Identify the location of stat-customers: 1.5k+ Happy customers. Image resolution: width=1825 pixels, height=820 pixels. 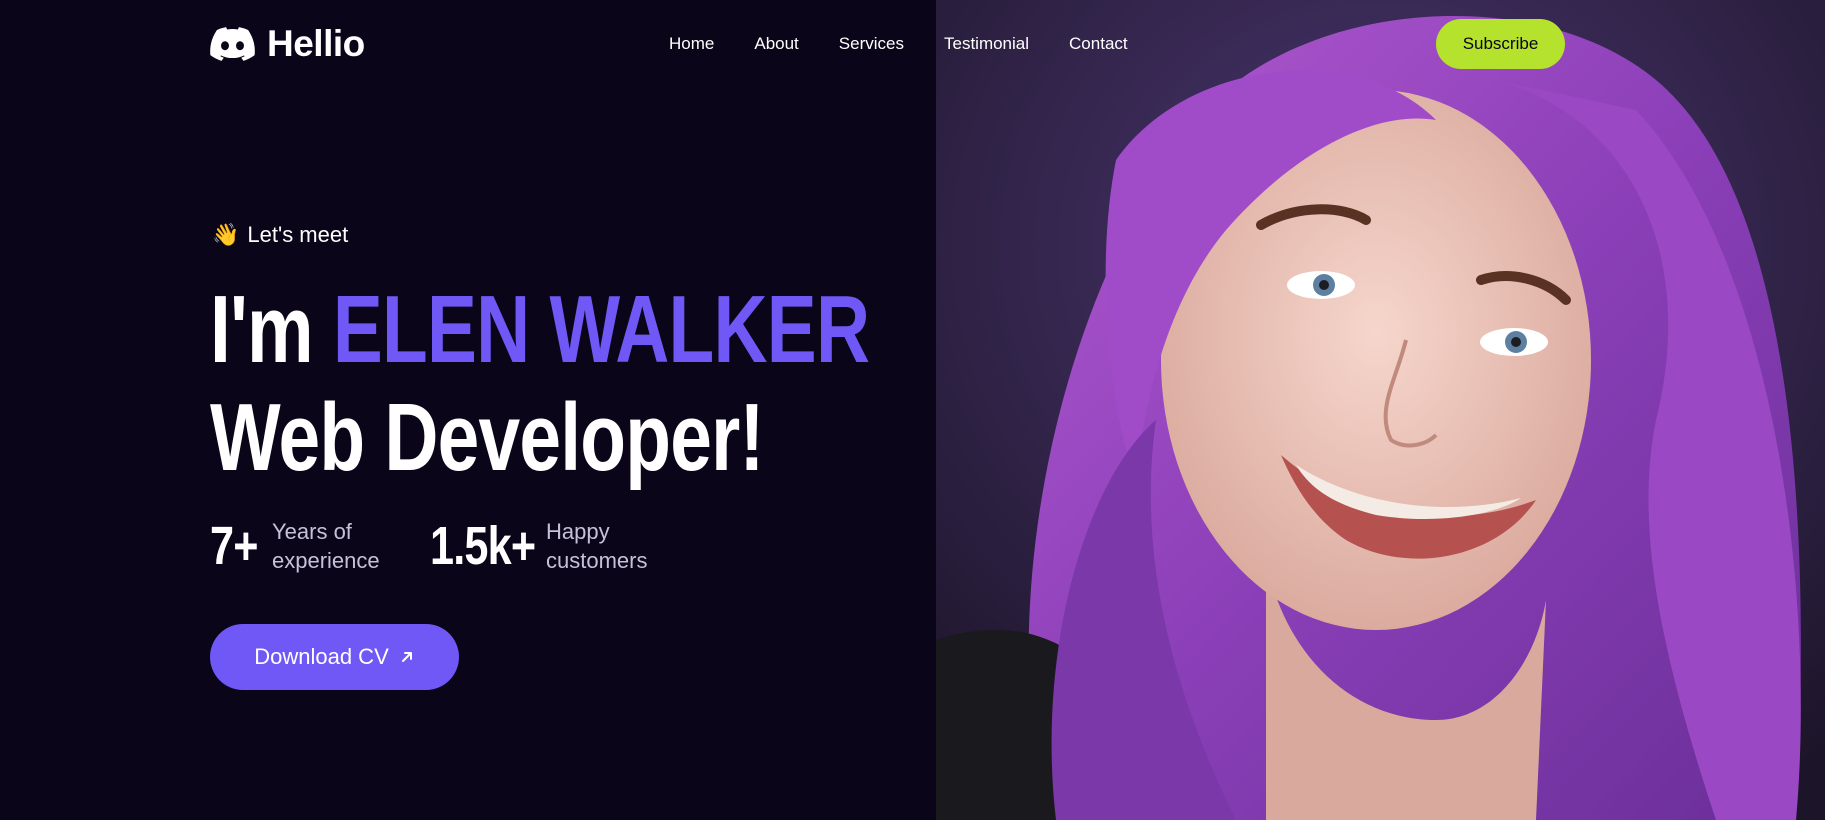
(553, 546).